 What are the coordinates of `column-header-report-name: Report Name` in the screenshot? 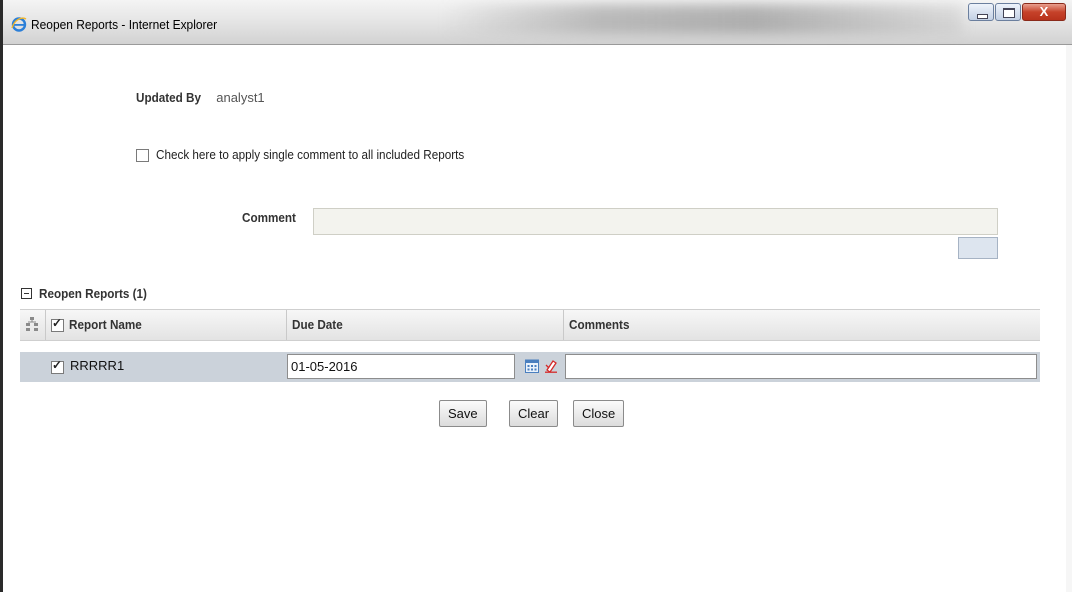 It's located at (109, 325).